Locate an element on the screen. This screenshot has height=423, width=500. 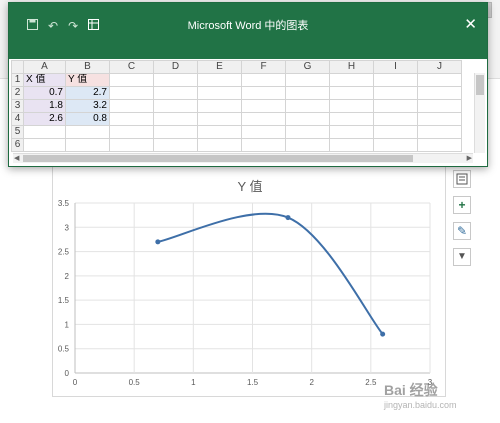
row-header: 3 is located at coordinates (17, 106).